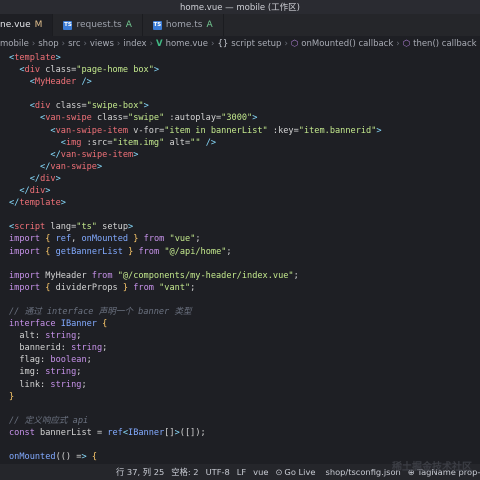  Describe the element at coordinates (38, 25) in the screenshot. I see `modified-badge: M` at that location.